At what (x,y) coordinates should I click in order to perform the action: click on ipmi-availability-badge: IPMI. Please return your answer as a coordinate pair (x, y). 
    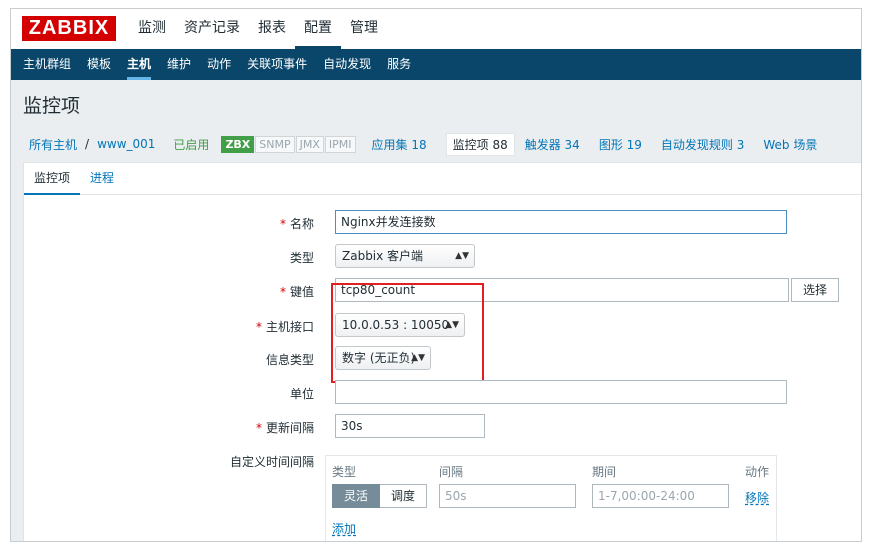
    Looking at the image, I should click on (340, 144).